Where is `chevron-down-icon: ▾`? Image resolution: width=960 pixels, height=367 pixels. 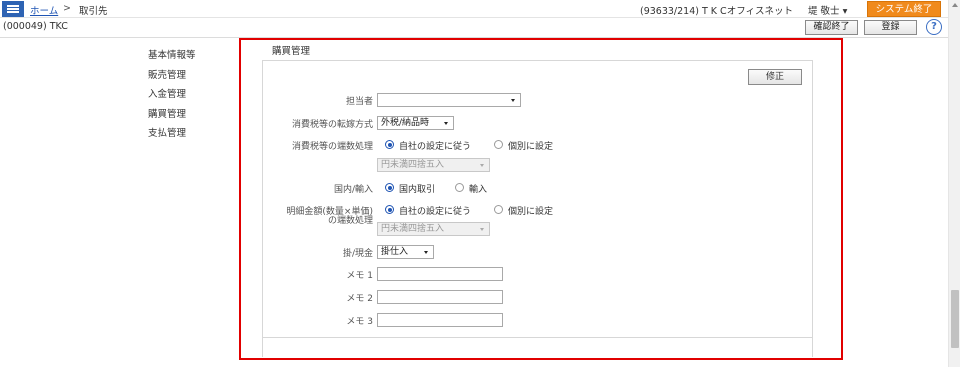 chevron-down-icon: ▾ is located at coordinates (845, 11).